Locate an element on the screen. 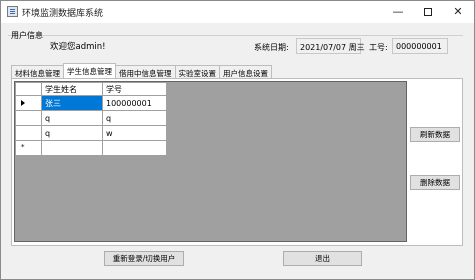 Image resolution: width=475 pixels, height=280 pixels. corner-header is located at coordinates (28, 89).